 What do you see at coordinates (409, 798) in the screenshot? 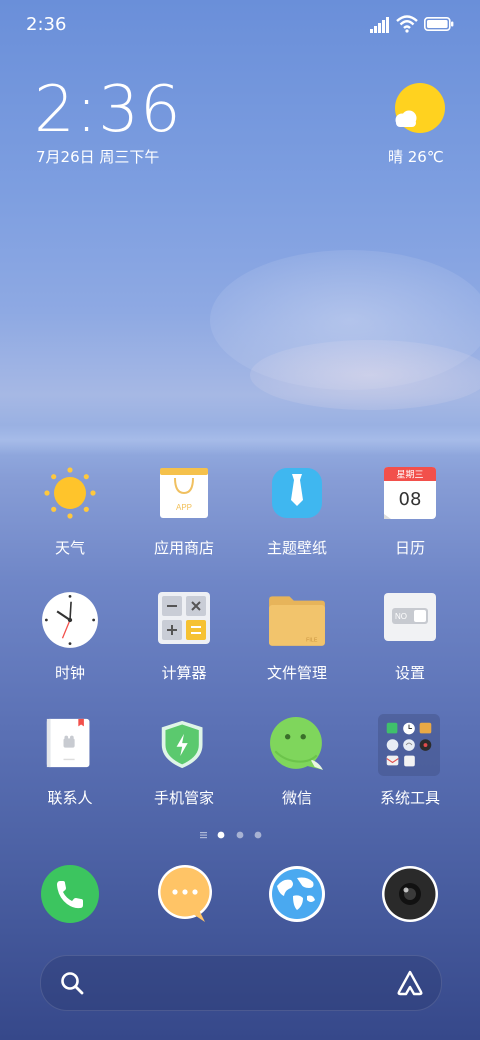
I see `app-label: 系统工具` at bounding box center [409, 798].